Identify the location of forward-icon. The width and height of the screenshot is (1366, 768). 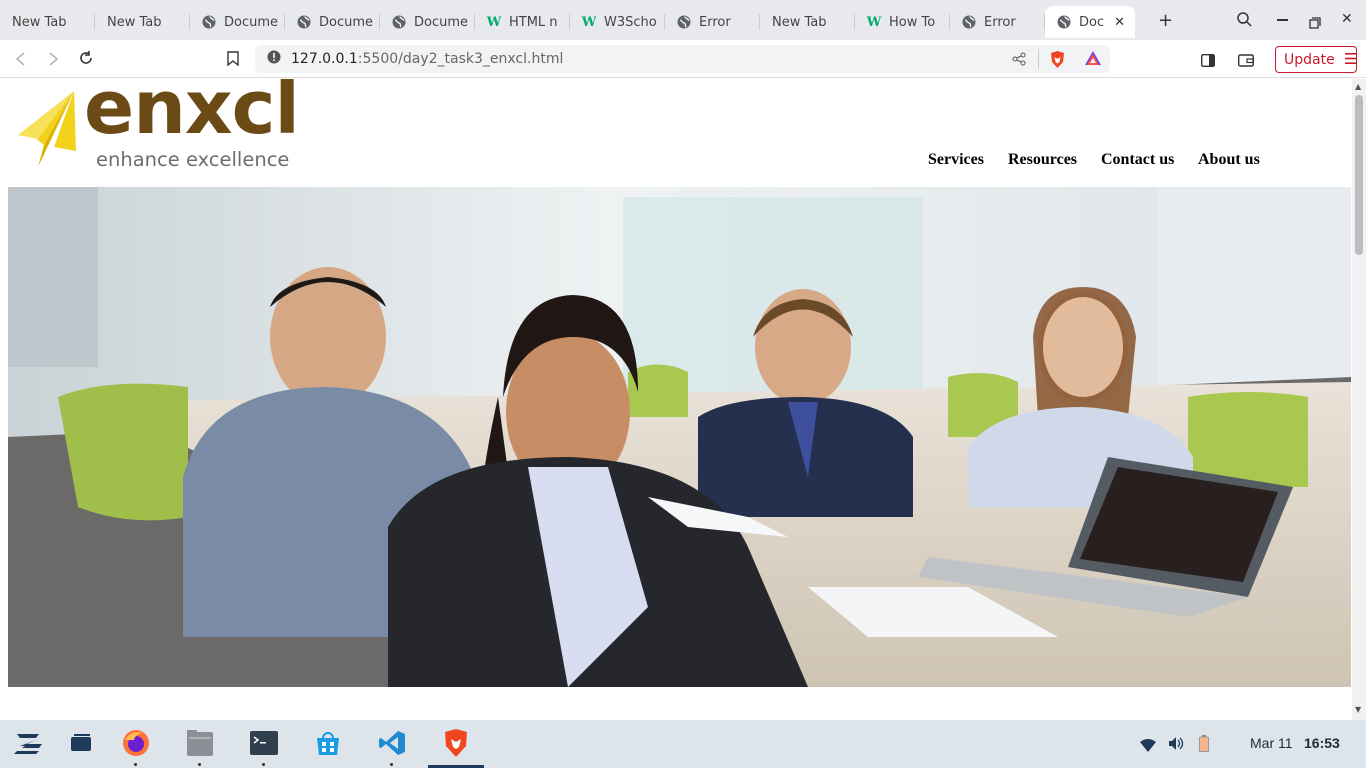
(53, 60).